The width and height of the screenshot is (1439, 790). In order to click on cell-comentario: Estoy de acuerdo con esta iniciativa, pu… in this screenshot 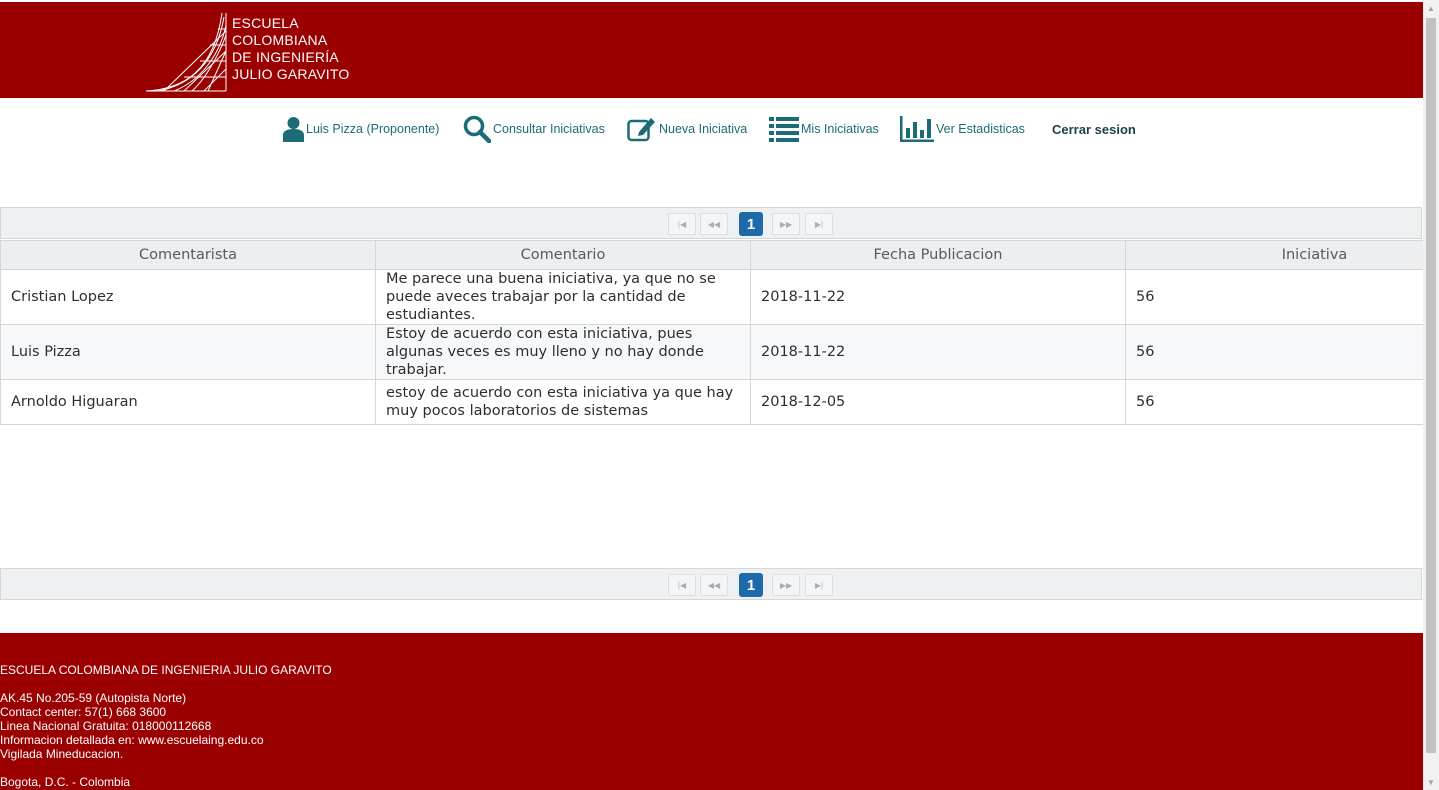, I will do `click(563, 352)`.